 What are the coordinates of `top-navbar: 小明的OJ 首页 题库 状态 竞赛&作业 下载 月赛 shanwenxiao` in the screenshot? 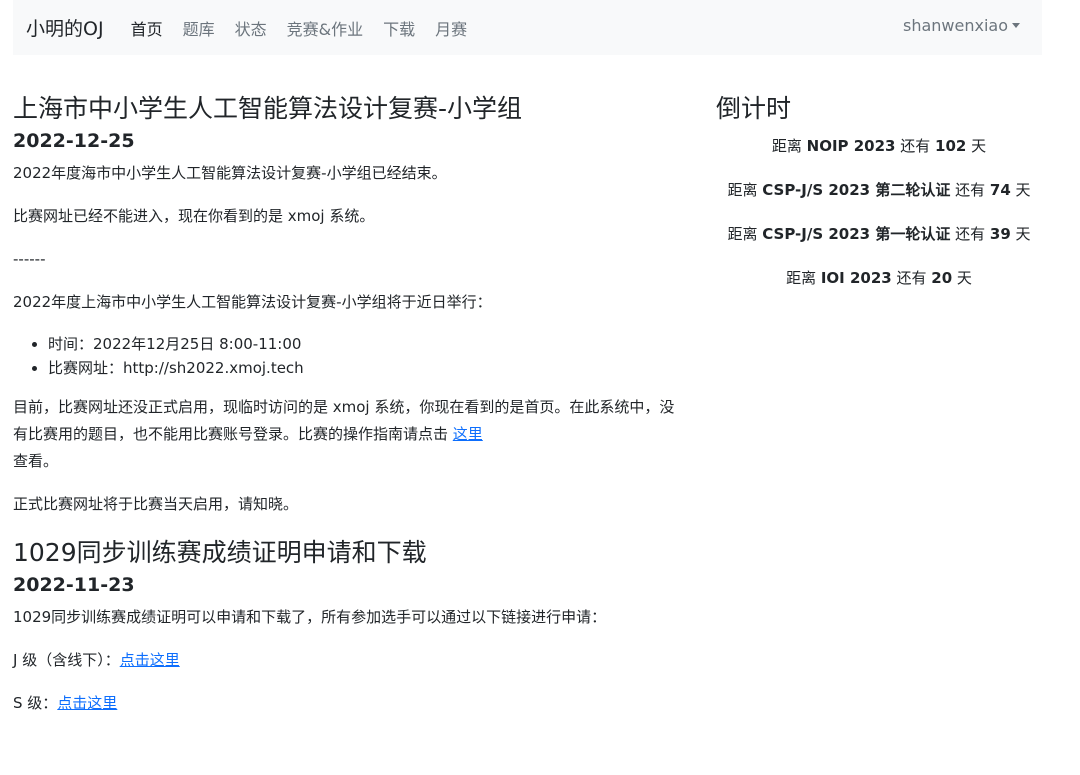 It's located at (527, 27).